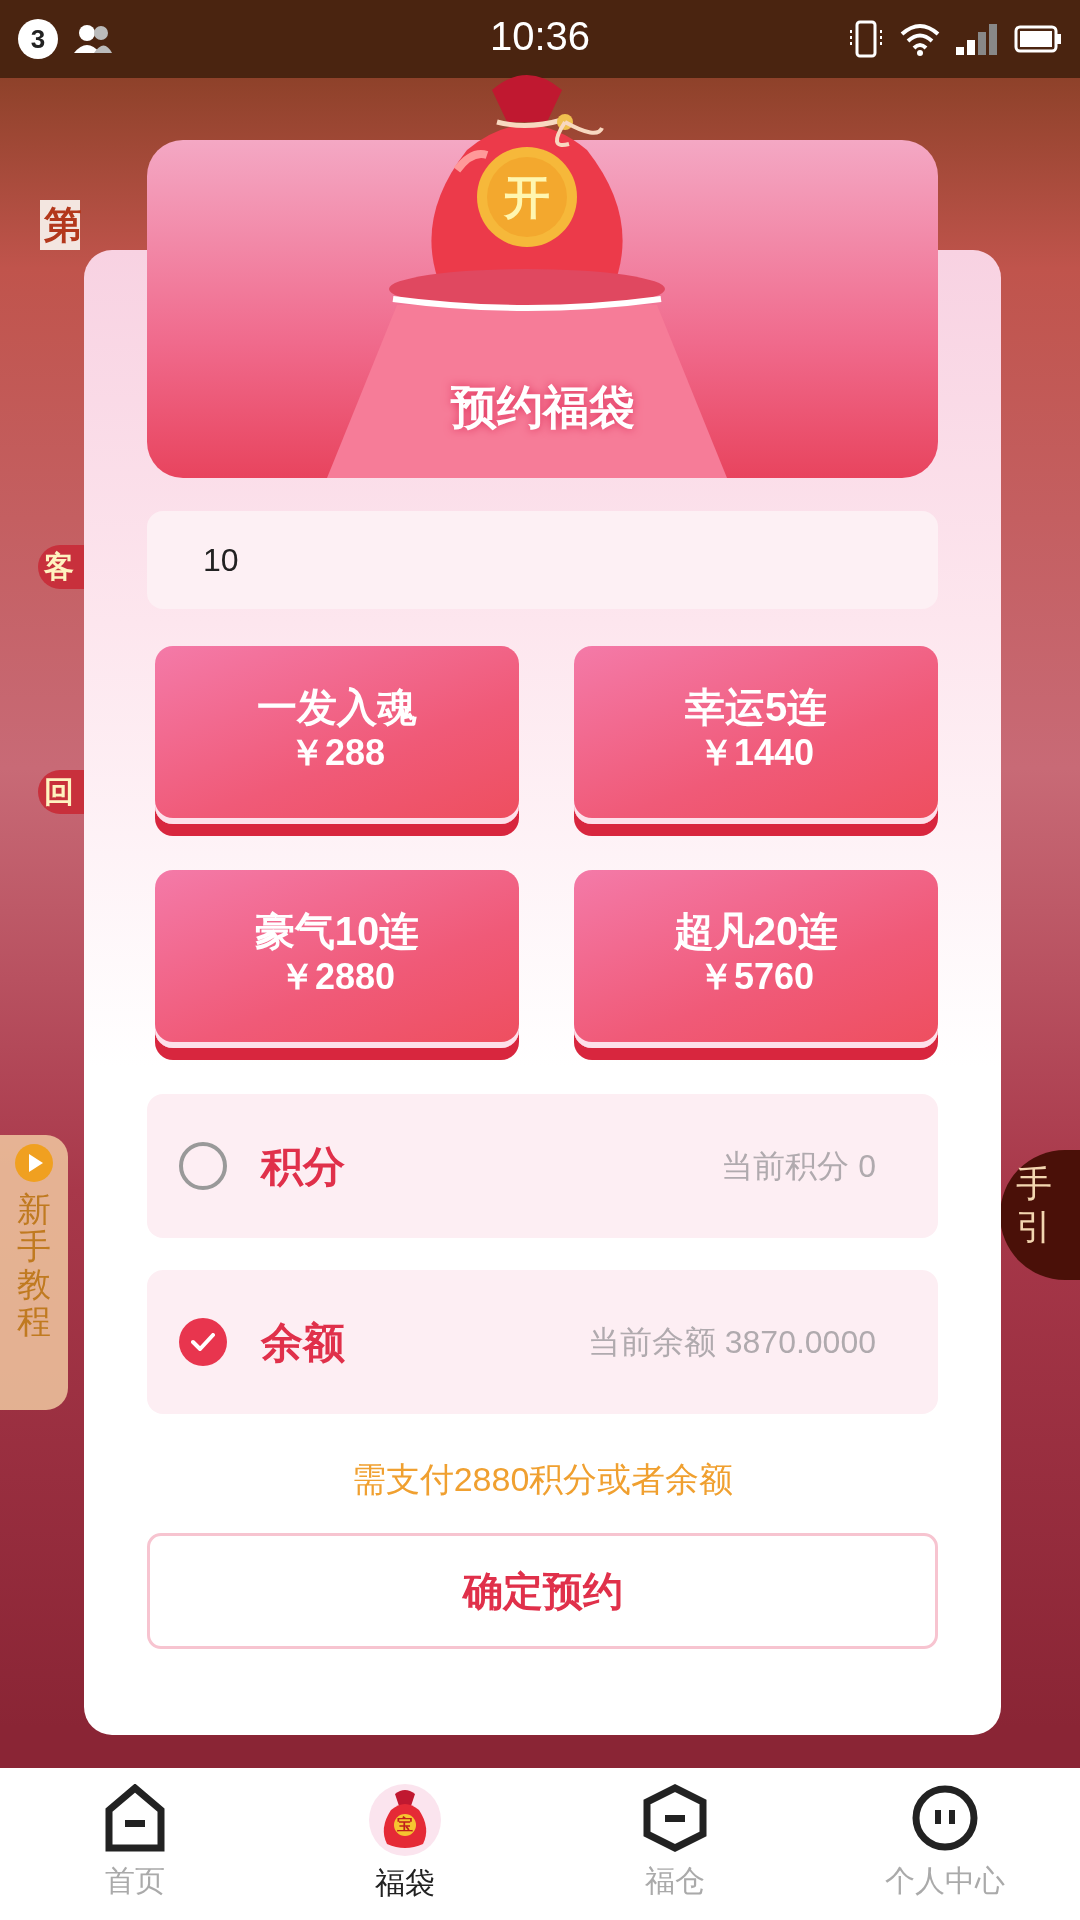  Describe the element at coordinates (34, 1266) in the screenshot. I see `tutorial-label: 新手教程` at that location.